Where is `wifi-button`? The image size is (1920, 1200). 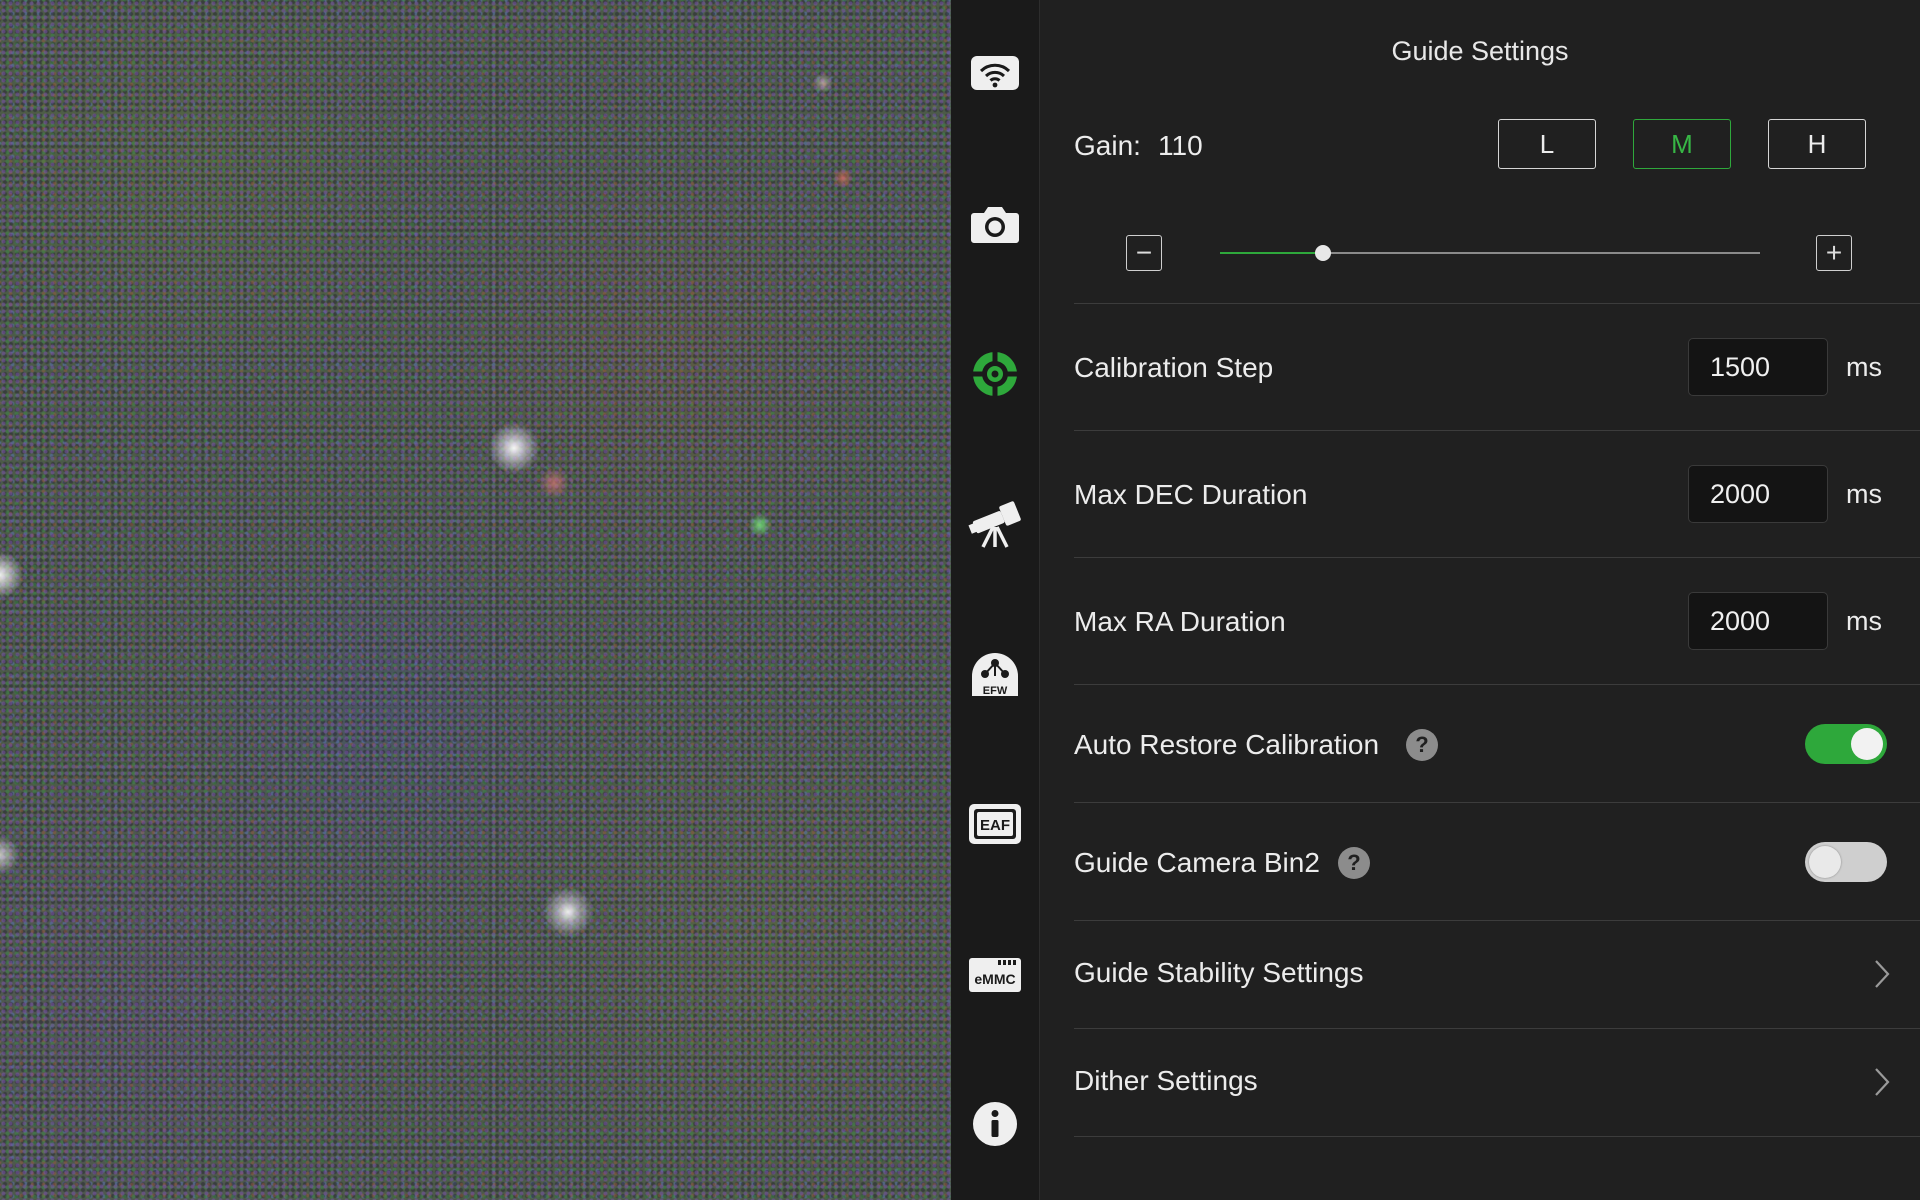
wifi-button is located at coordinates (995, 74).